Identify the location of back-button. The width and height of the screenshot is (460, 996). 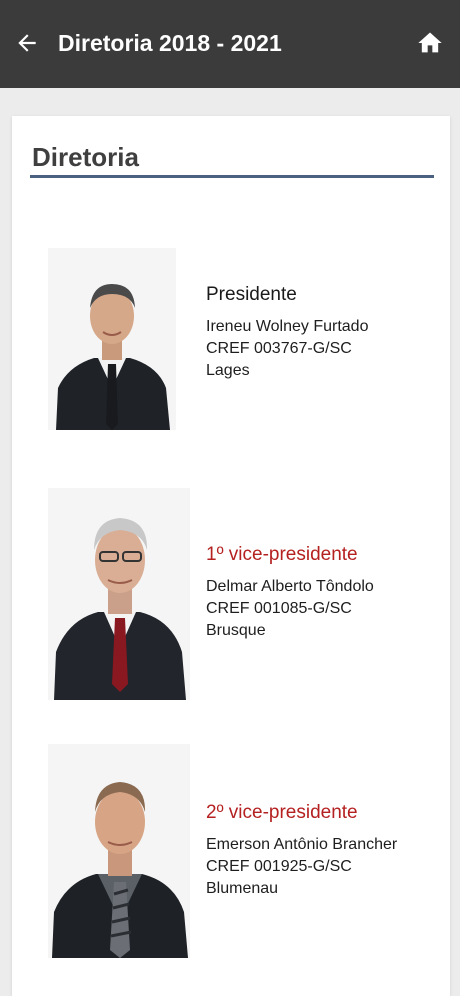
(27, 43).